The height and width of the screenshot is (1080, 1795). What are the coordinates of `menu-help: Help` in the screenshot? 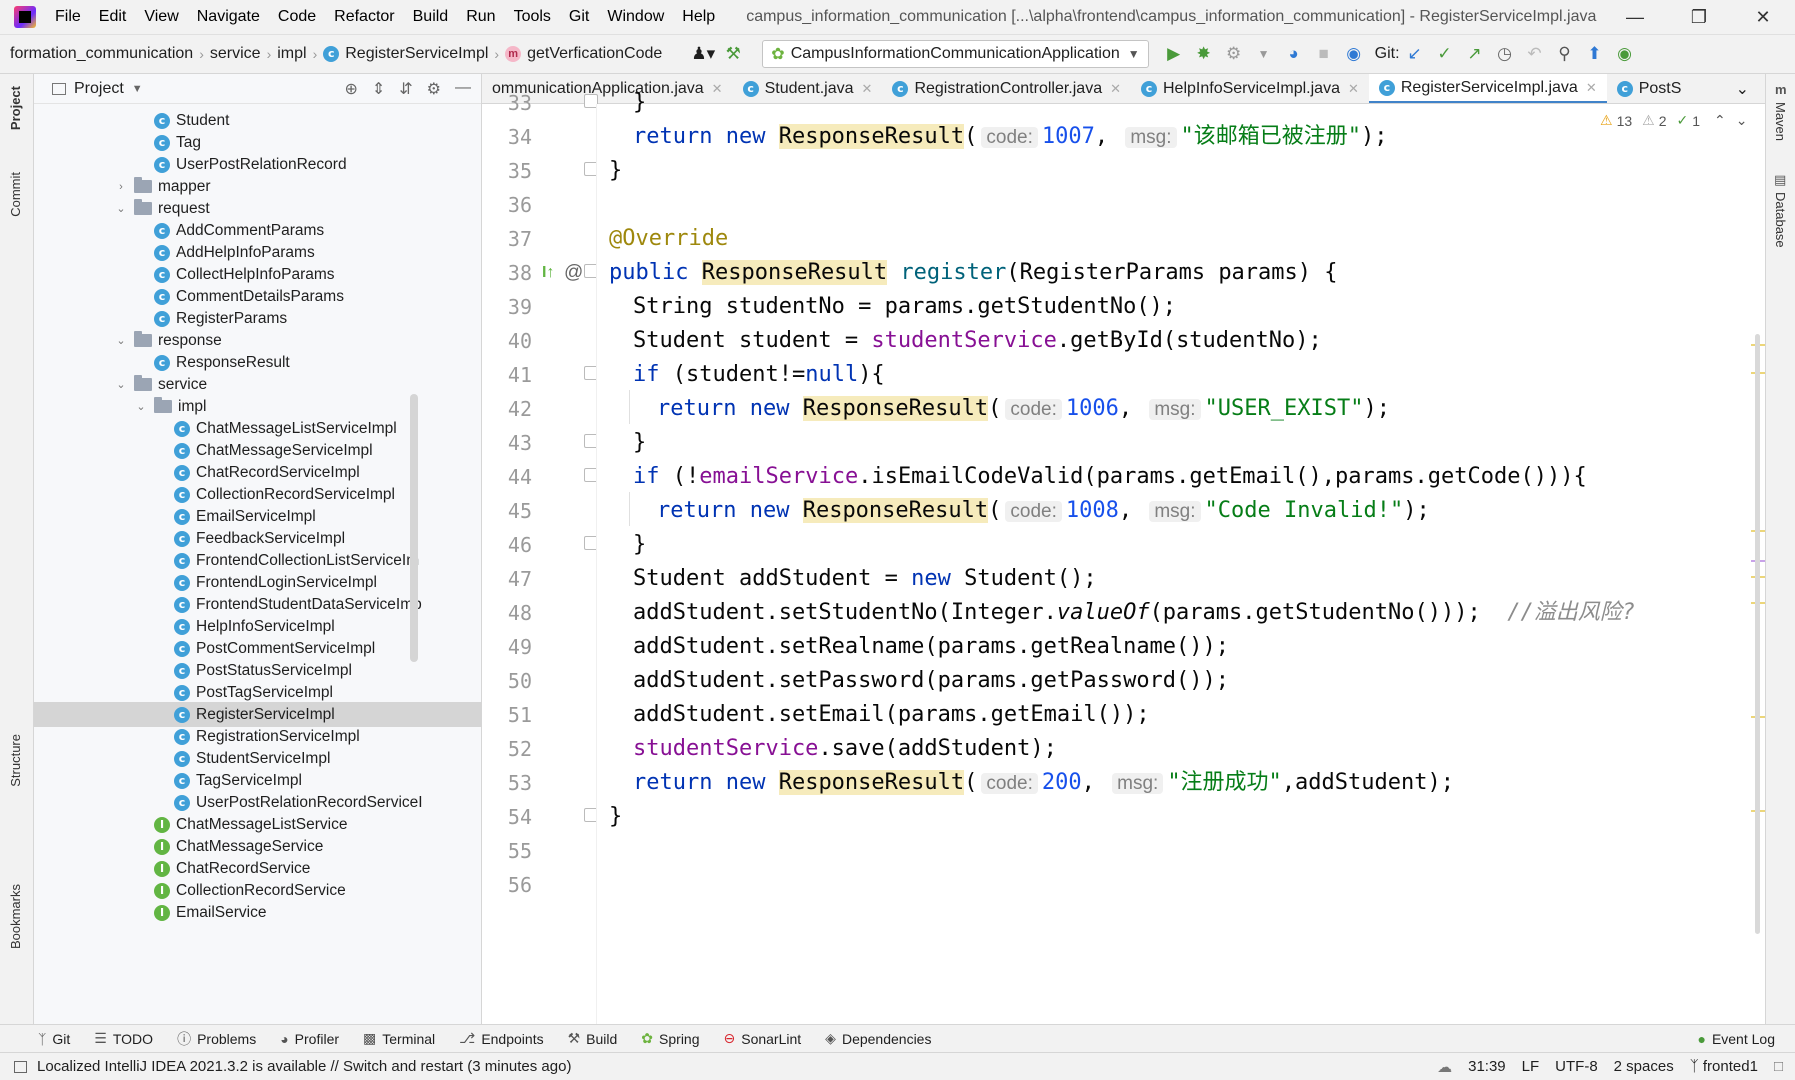 It's located at (698, 17).